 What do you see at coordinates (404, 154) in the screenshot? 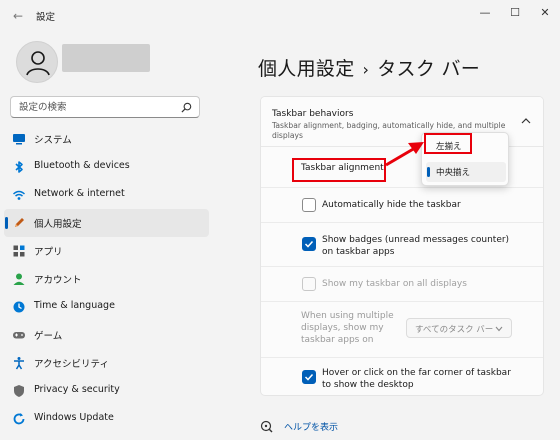
I see `annotation-arrow` at bounding box center [404, 154].